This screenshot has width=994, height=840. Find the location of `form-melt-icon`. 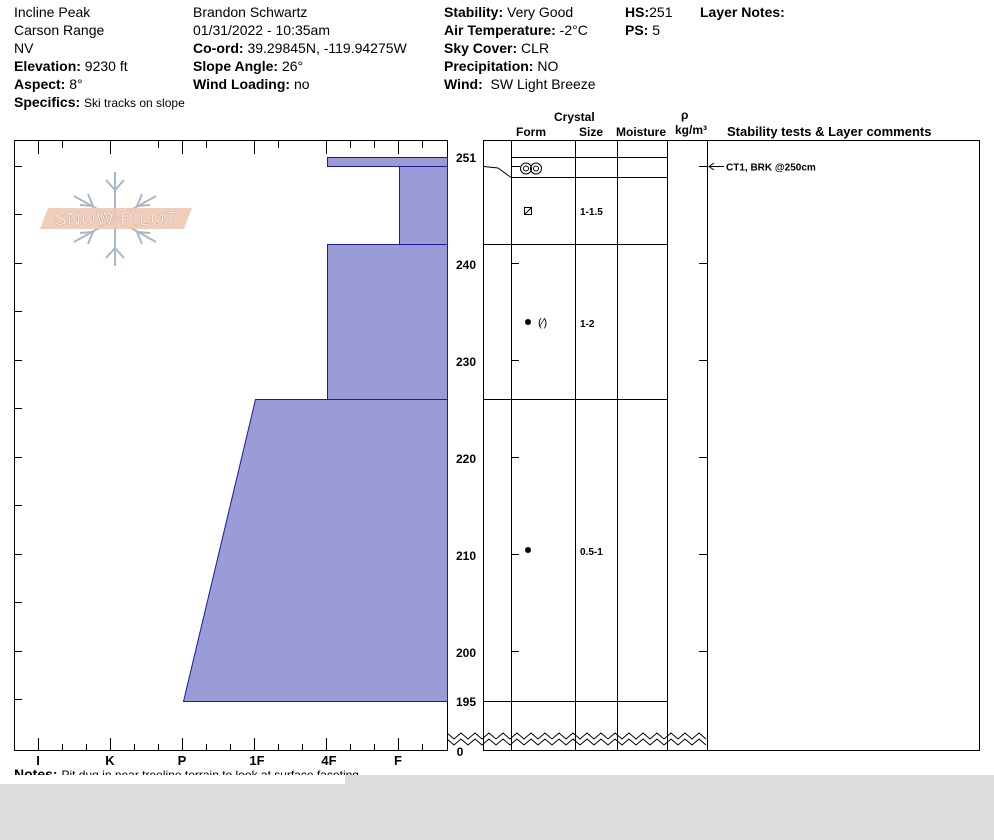

form-melt-icon is located at coordinates (531, 168).